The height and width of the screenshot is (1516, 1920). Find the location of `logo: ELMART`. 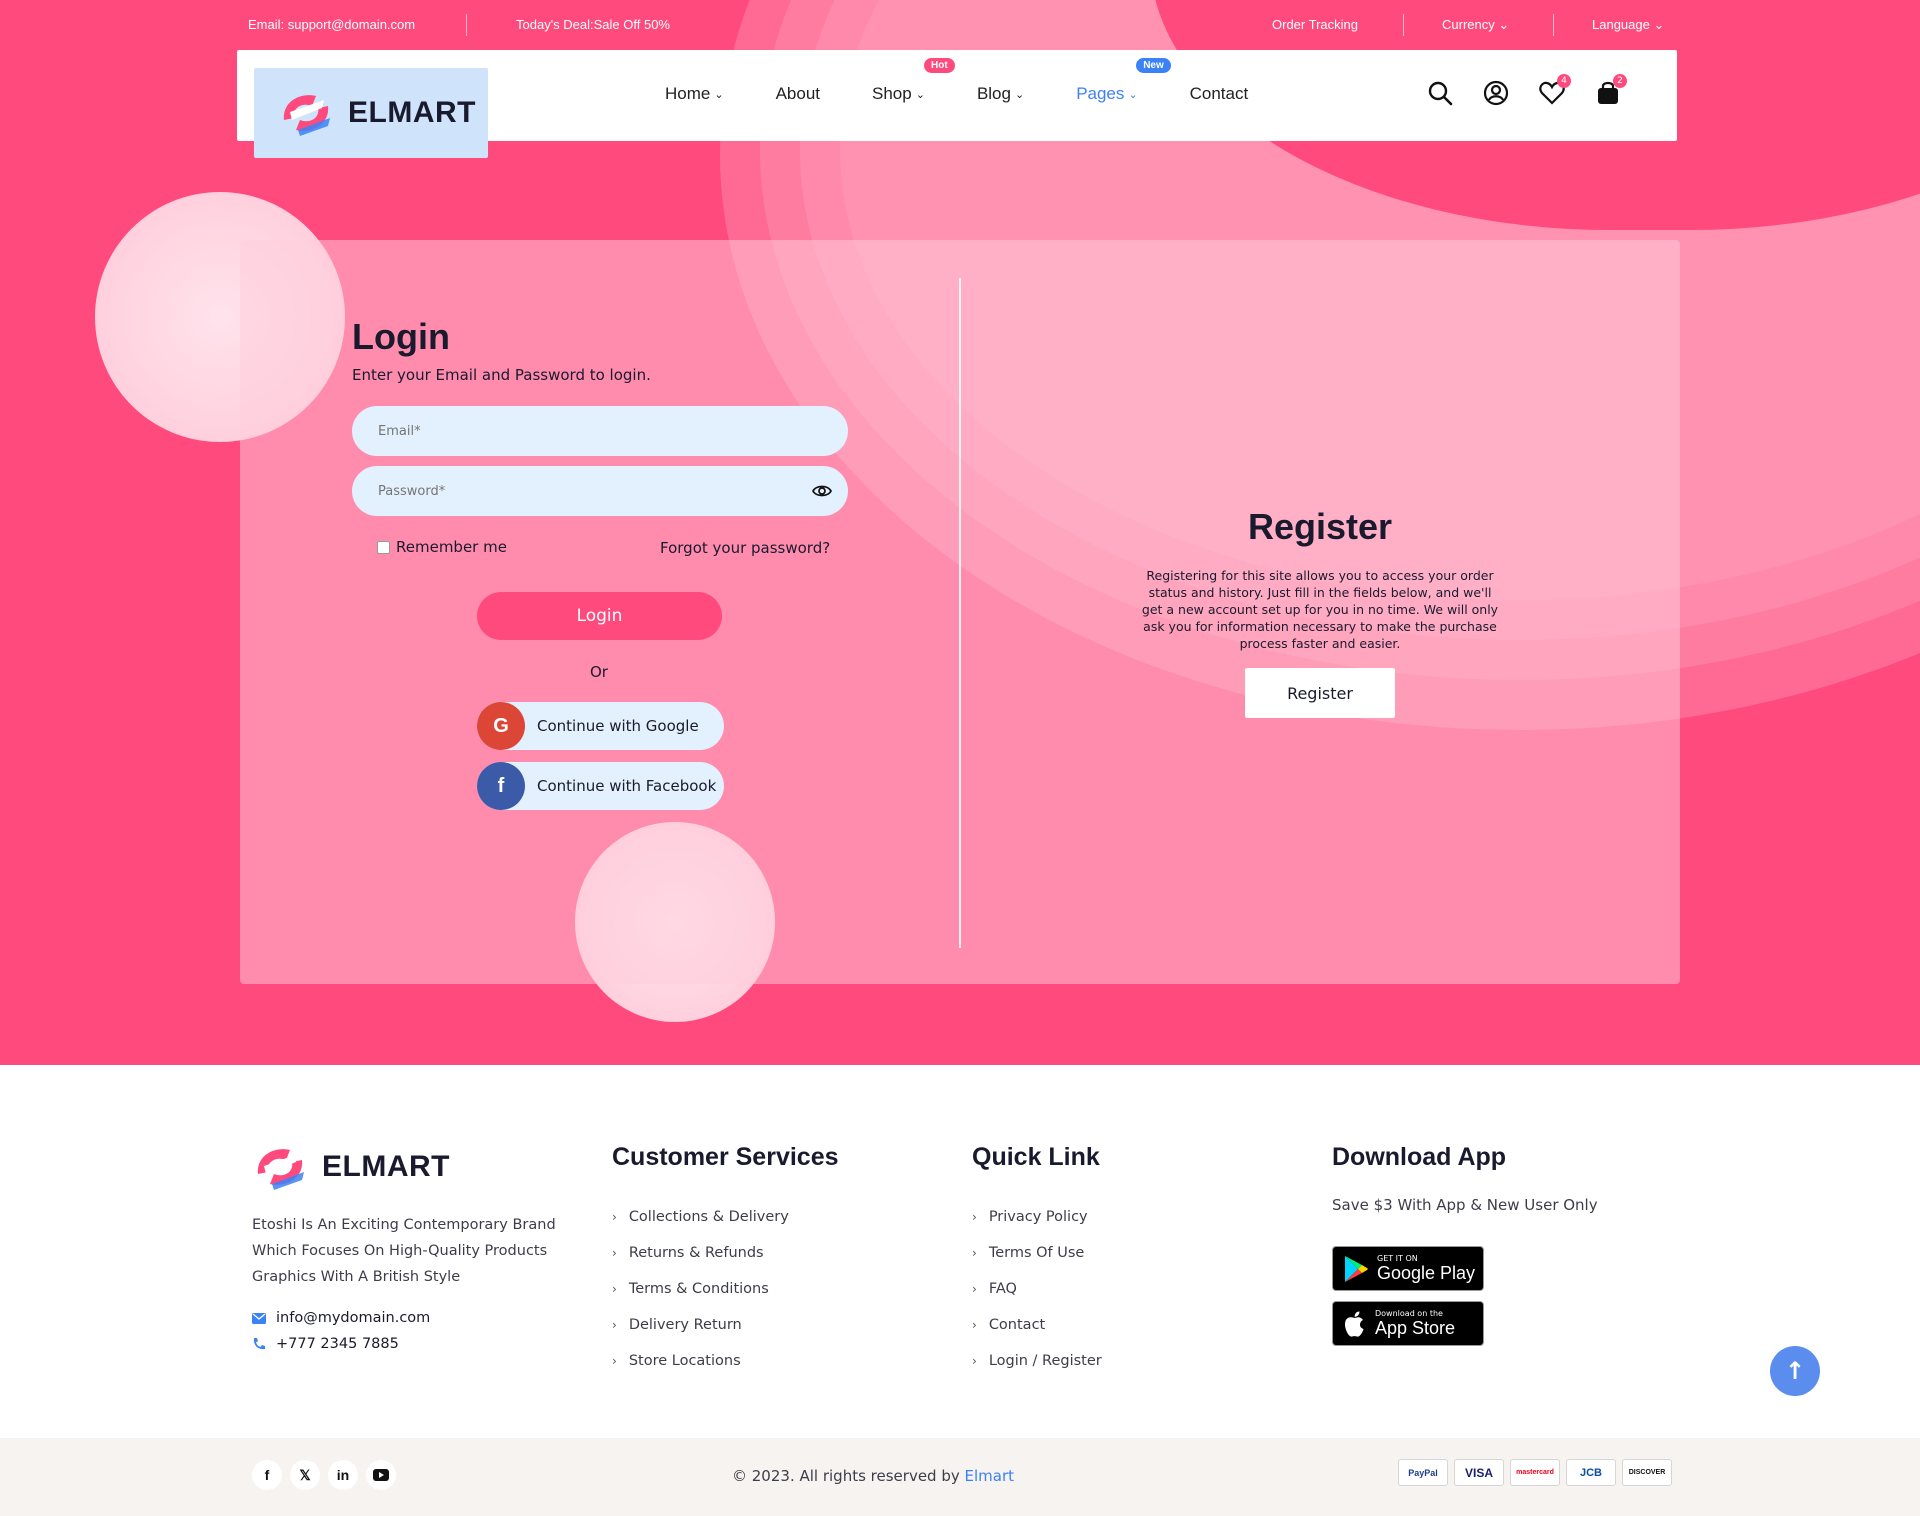

logo: ELMART is located at coordinates (371, 113).